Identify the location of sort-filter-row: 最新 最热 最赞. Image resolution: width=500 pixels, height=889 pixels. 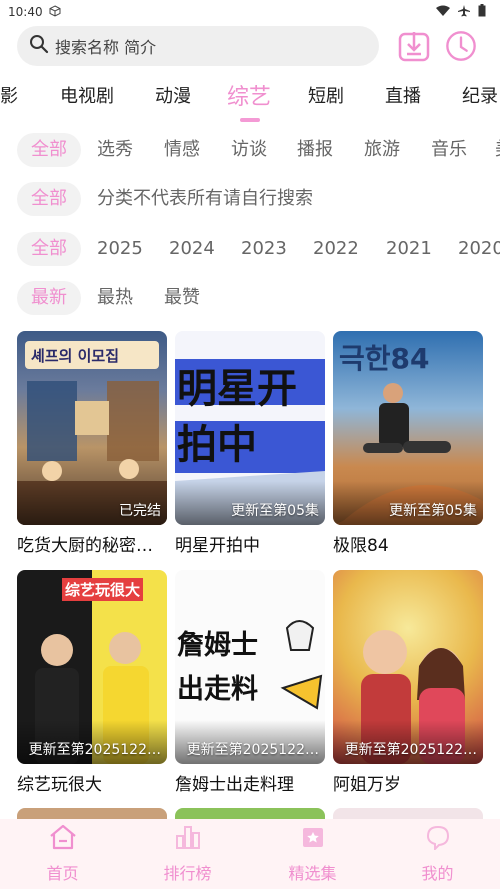
(250, 299).